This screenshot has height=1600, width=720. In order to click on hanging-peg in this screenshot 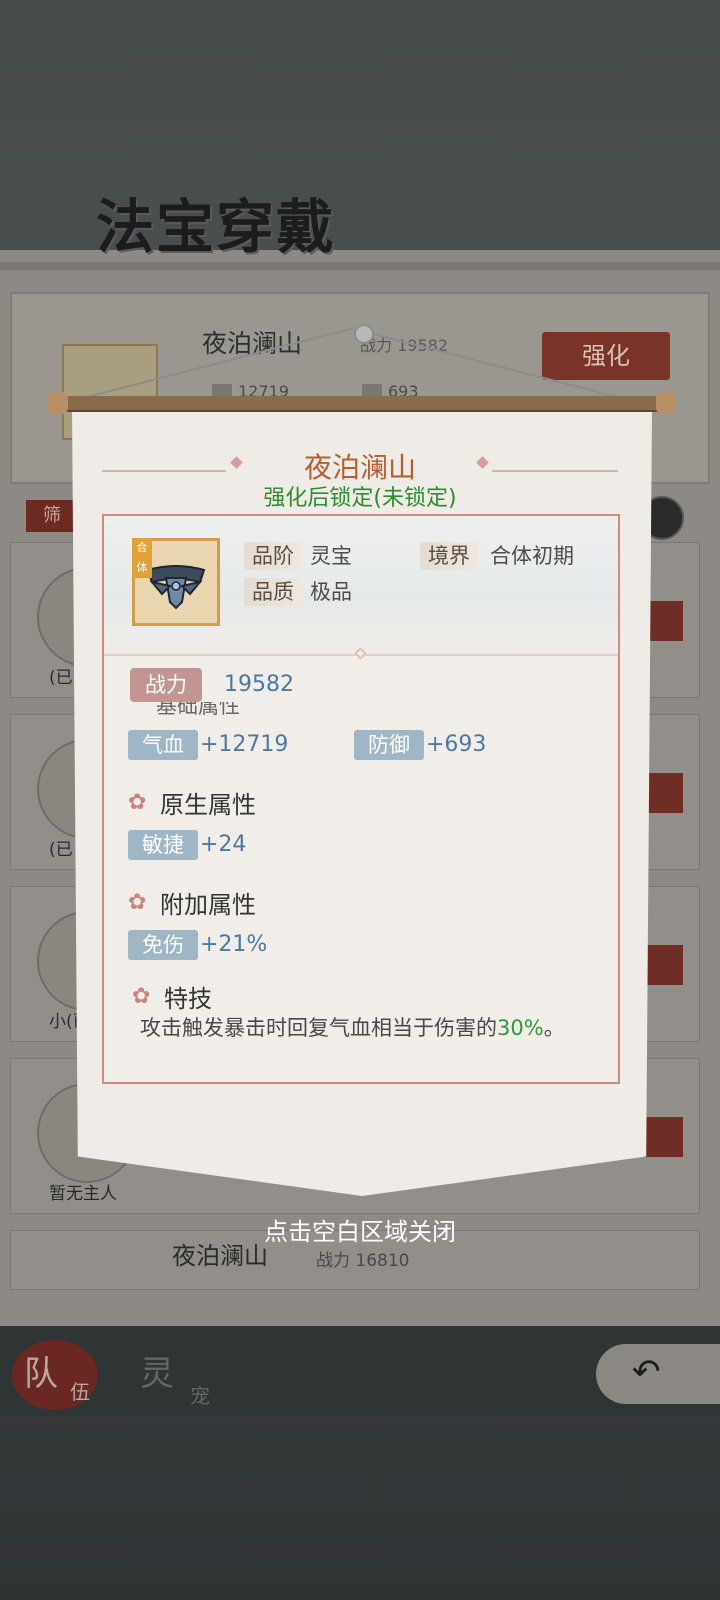, I will do `click(364, 334)`.